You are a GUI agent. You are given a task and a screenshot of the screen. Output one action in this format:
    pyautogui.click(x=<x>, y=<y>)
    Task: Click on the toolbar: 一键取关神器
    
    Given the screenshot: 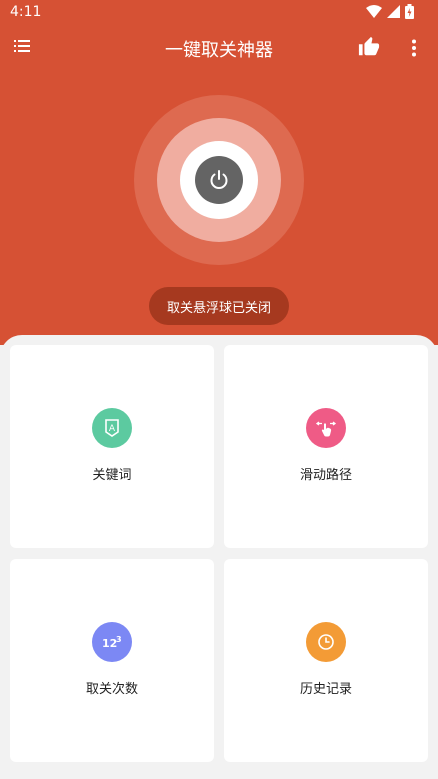 What is the action you would take?
    pyautogui.click(x=219, y=48)
    